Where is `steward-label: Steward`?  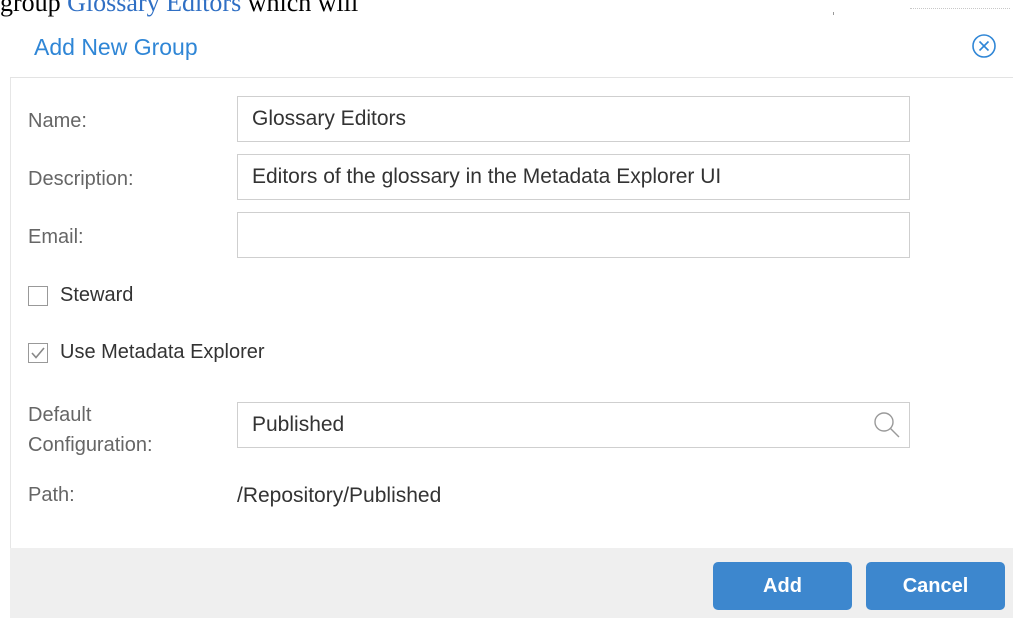 steward-label: Steward is located at coordinates (97, 295).